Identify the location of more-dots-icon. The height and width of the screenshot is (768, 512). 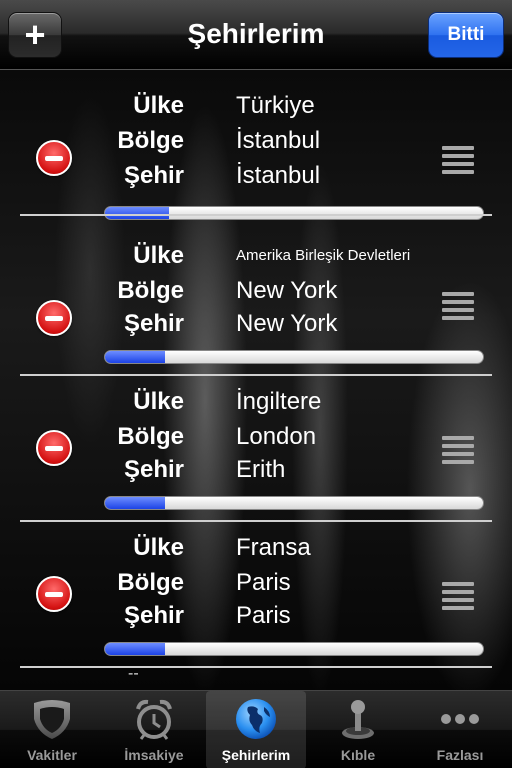
(460, 719).